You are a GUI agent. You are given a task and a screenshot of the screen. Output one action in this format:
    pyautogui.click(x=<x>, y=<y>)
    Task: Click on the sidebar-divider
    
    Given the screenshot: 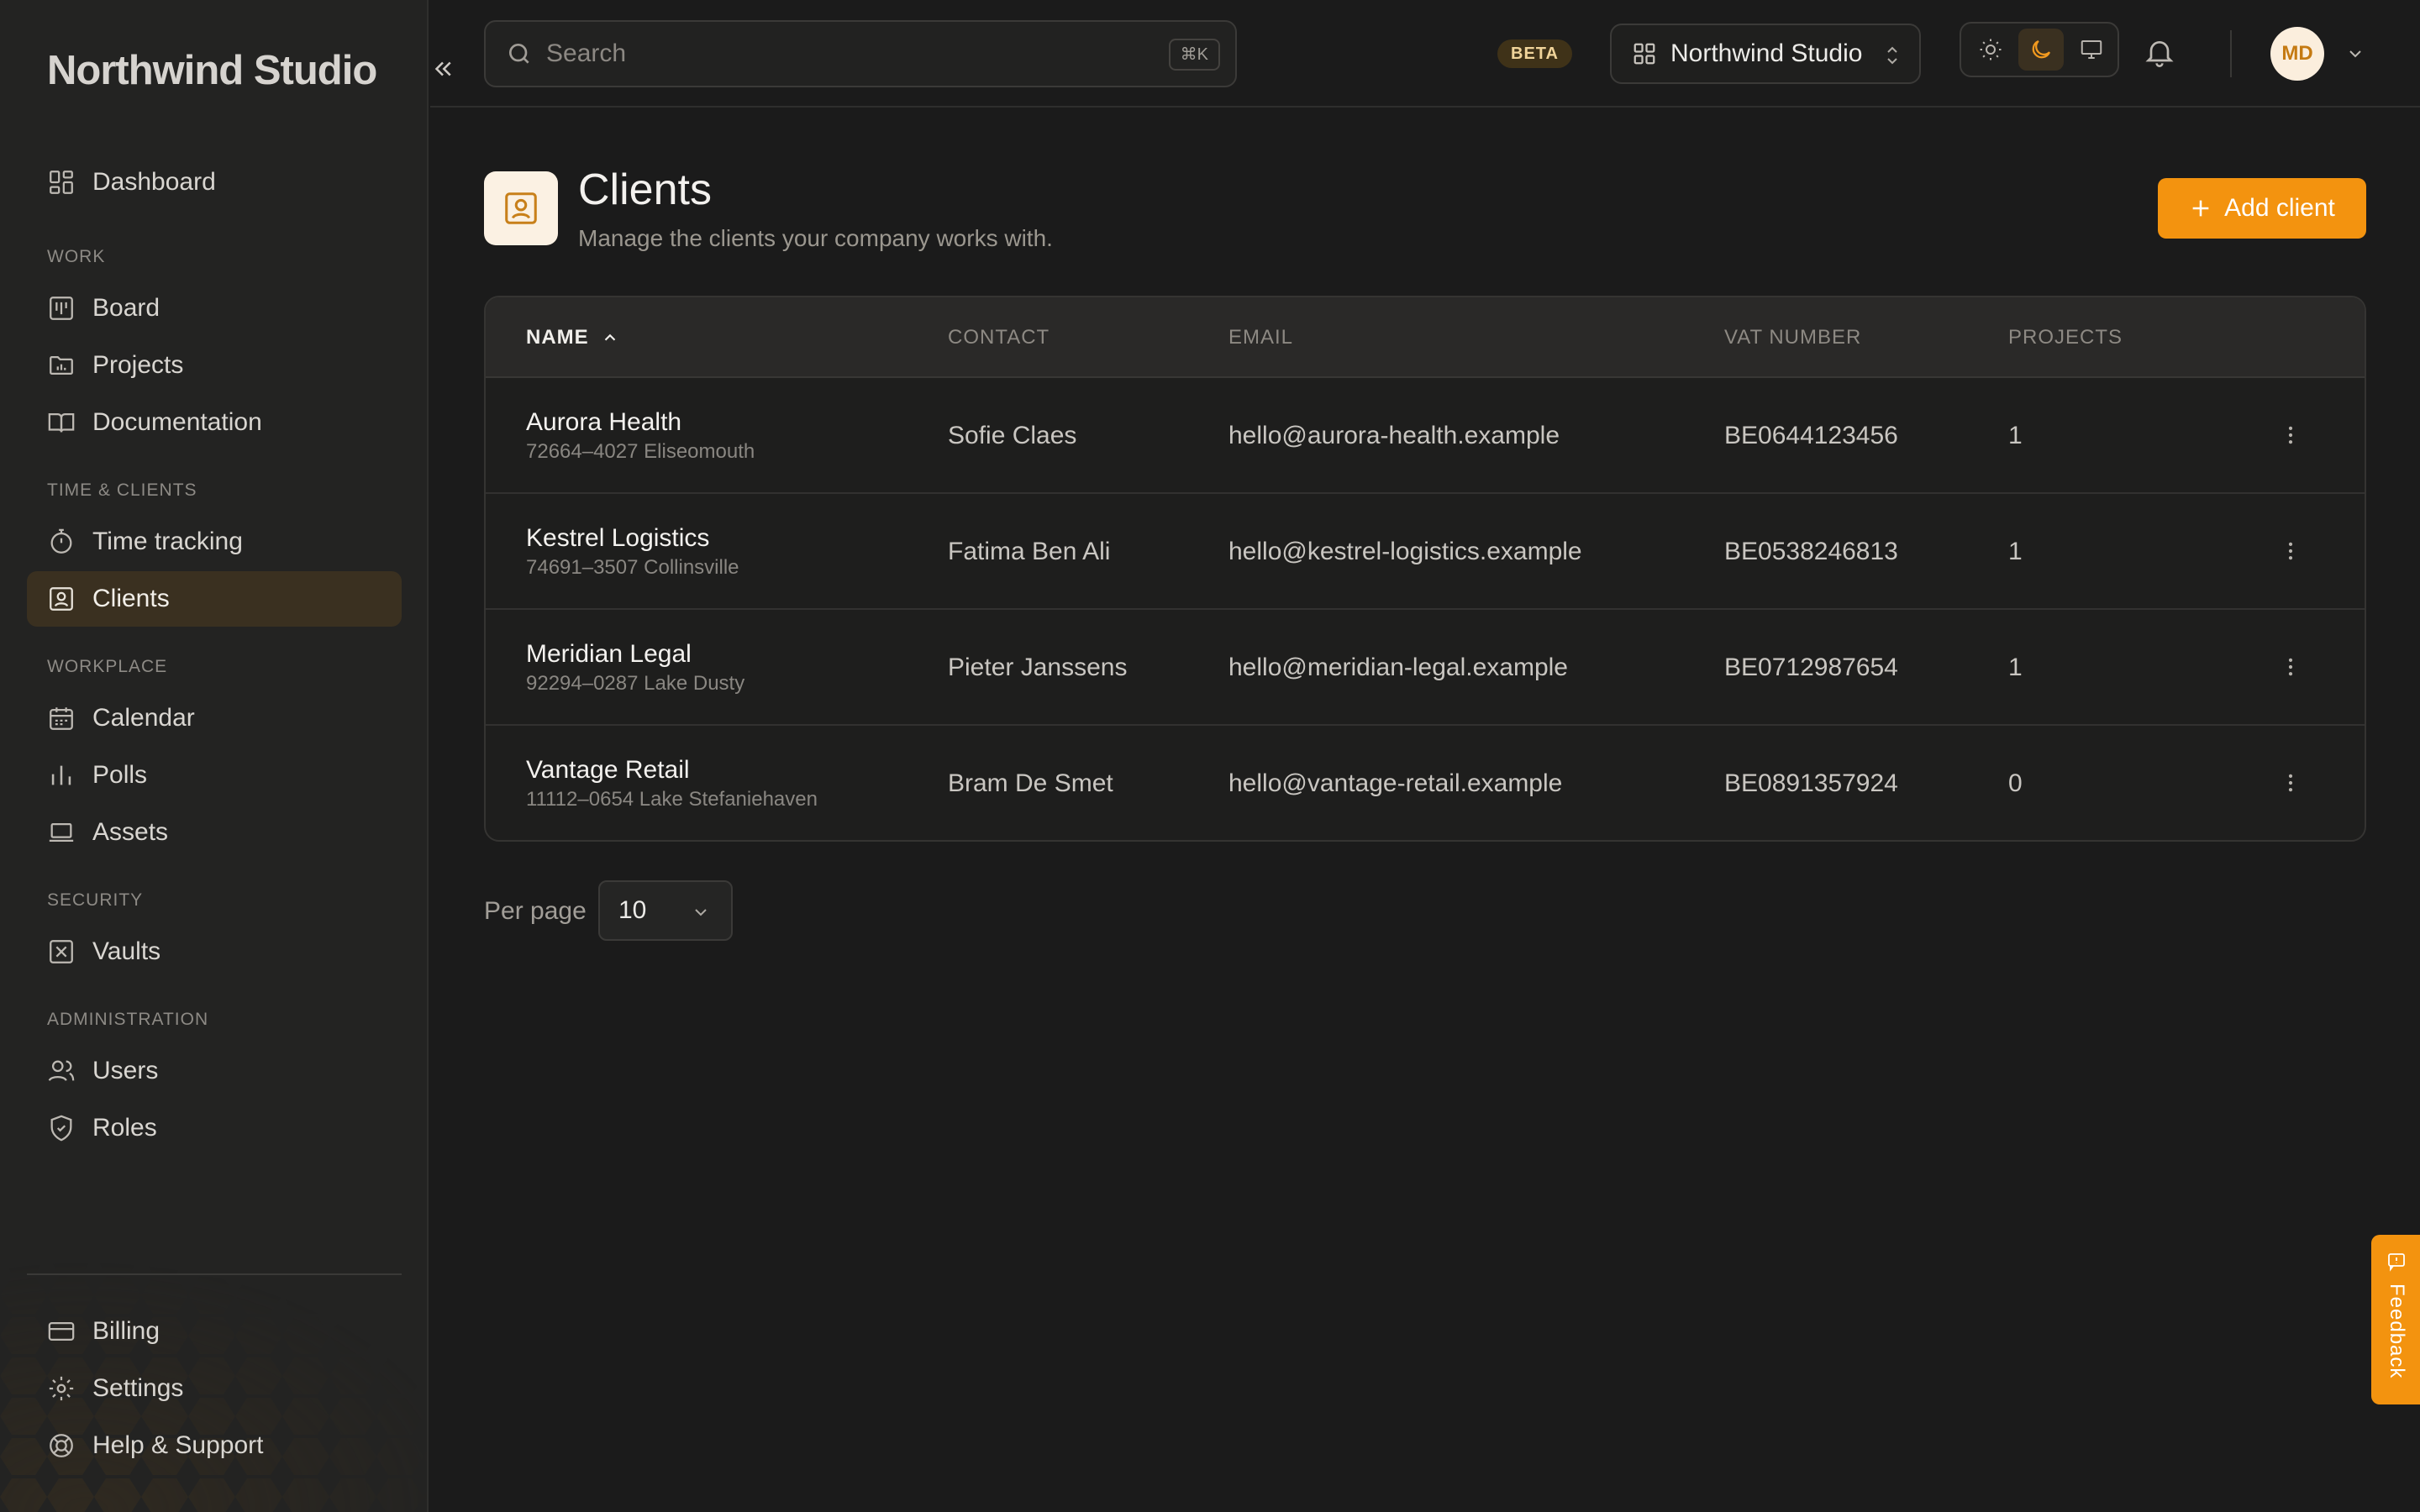 What is the action you would take?
    pyautogui.click(x=214, y=1274)
    